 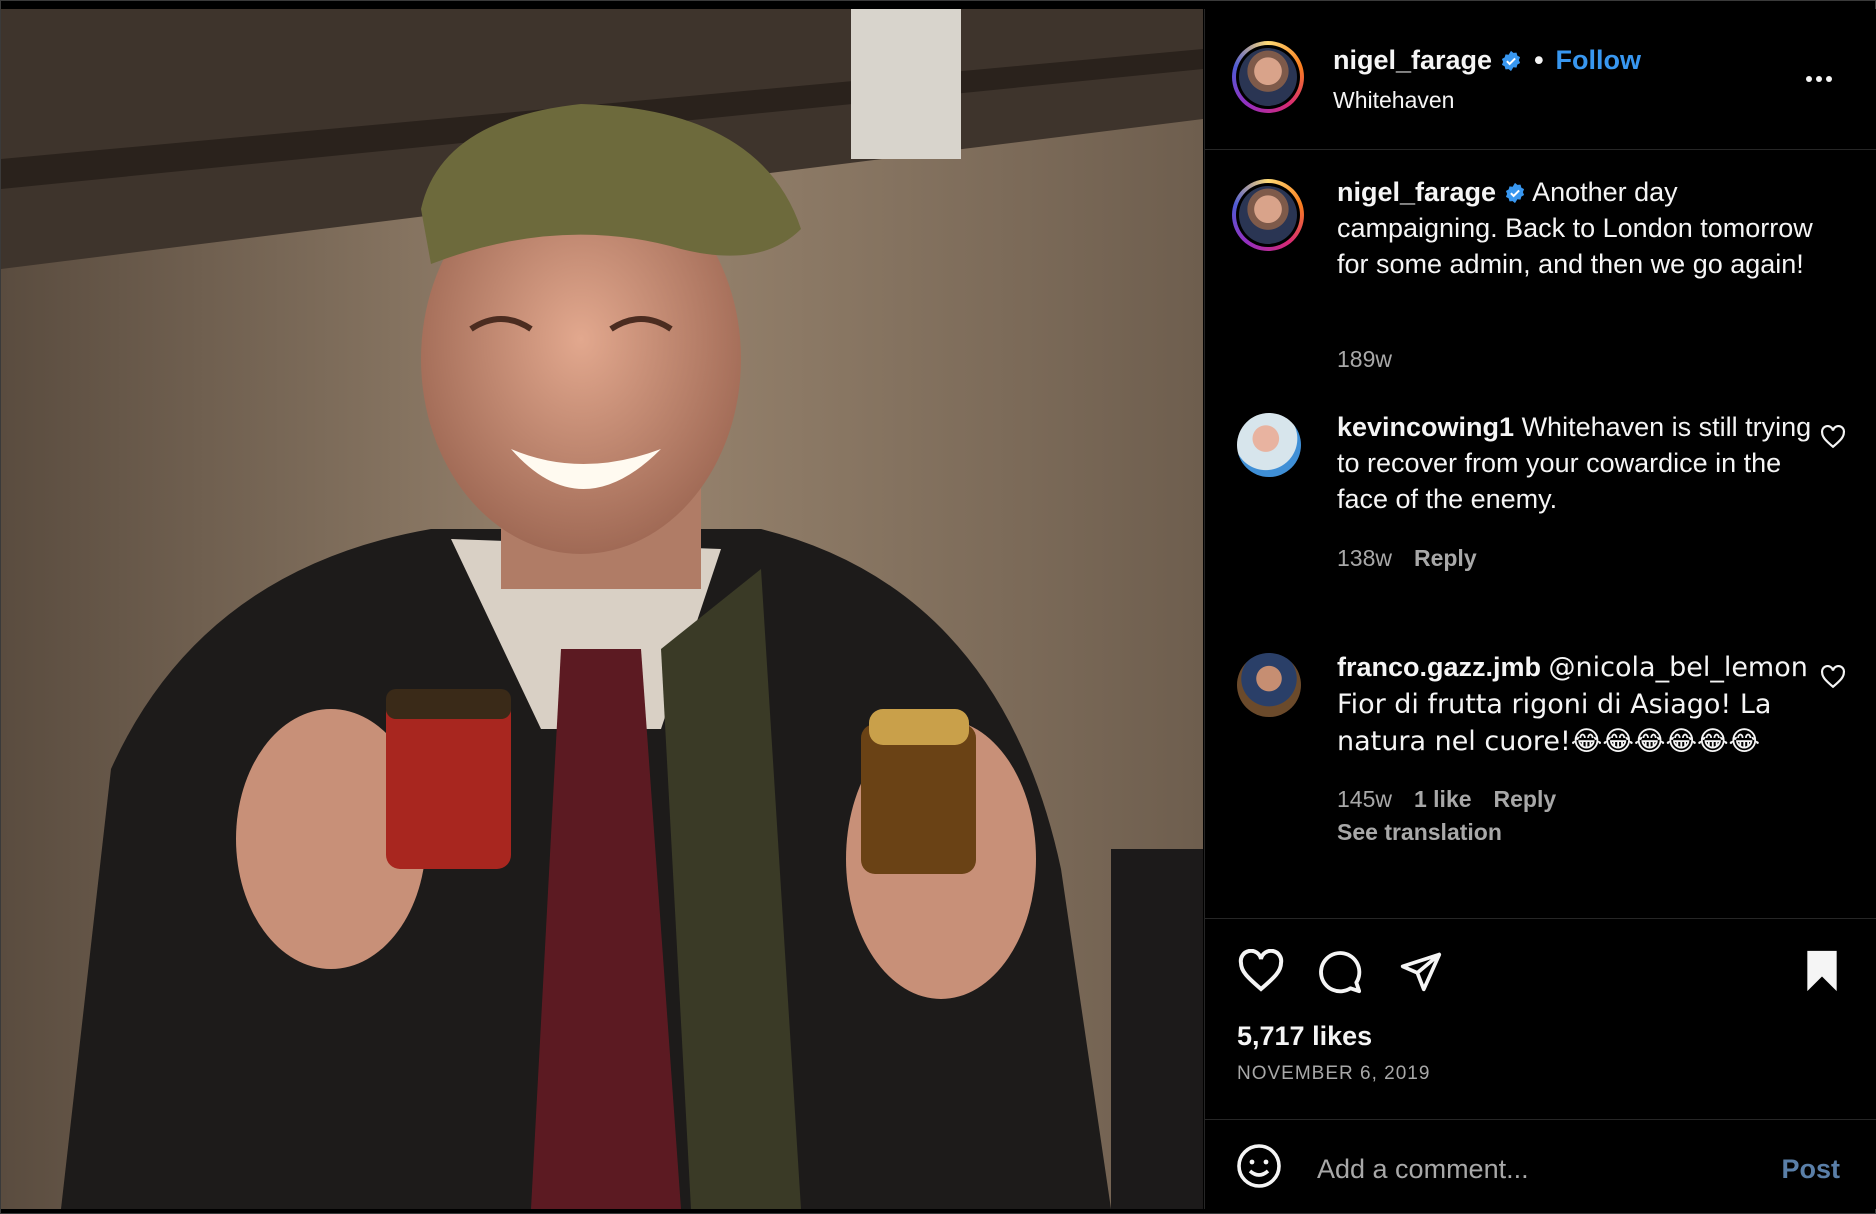 I want to click on comment-meta: 138w Reply, so click(x=1407, y=558).